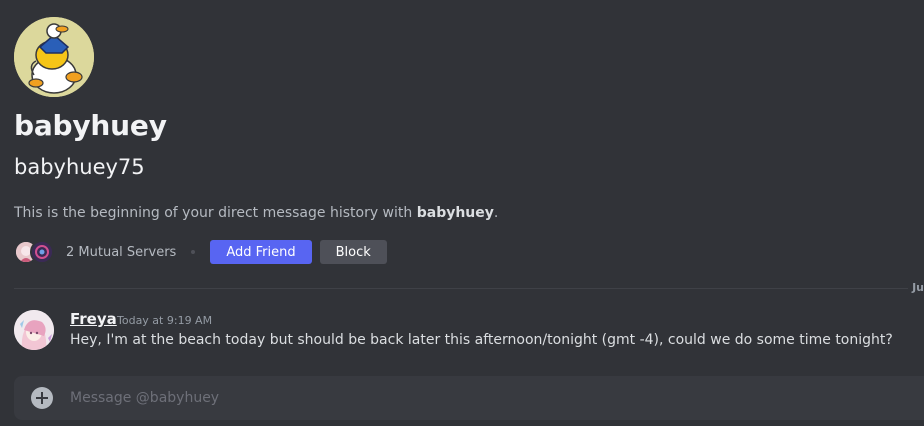  I want to click on server-icon, so click(42, 252).